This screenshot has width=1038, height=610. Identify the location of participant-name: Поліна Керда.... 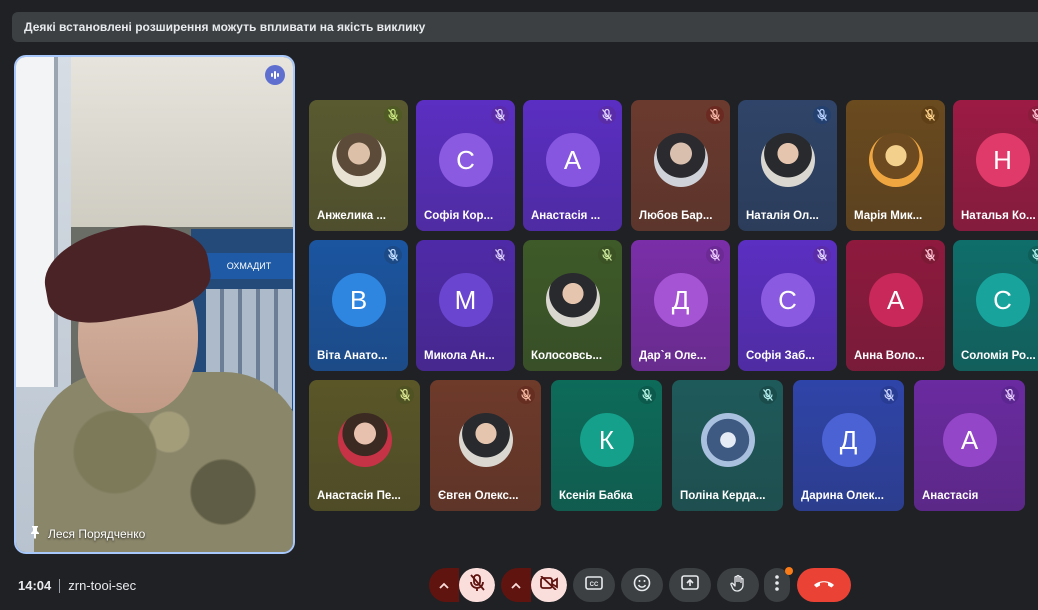
(723, 496).